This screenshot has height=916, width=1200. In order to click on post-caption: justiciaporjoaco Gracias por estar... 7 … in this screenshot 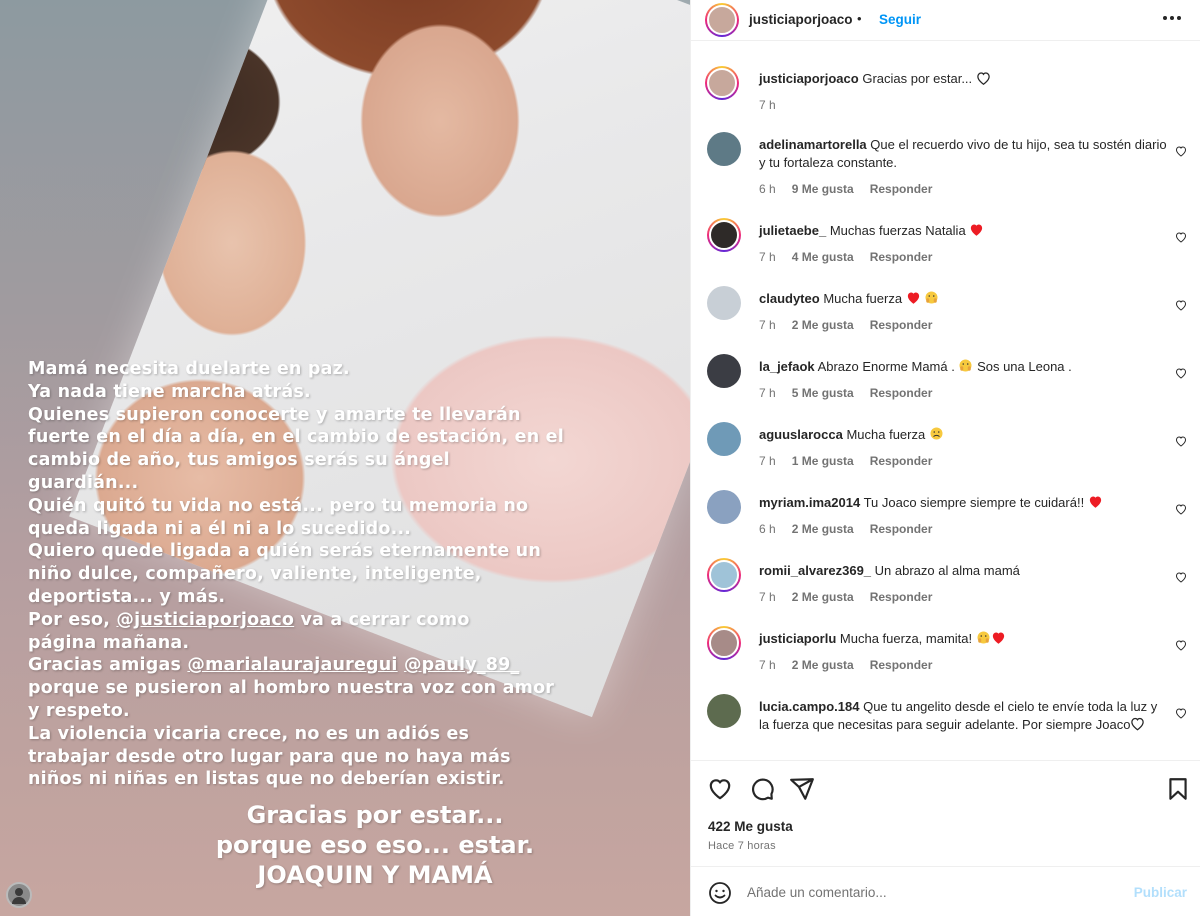, I will do `click(945, 90)`.